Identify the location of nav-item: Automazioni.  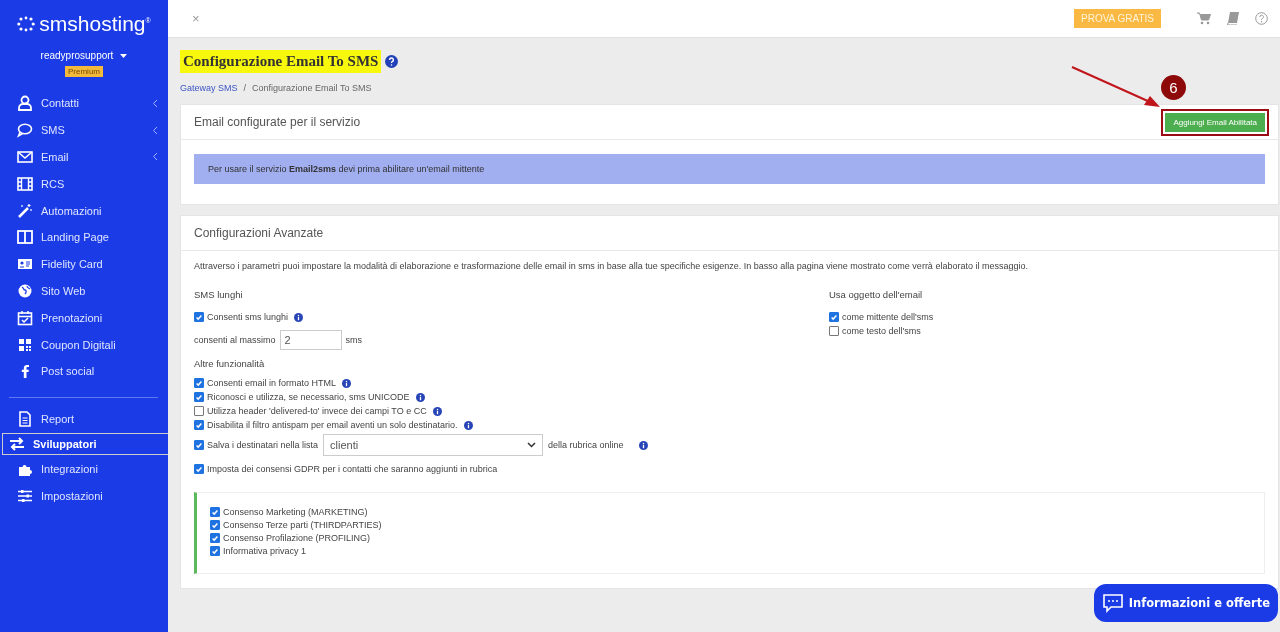
(84, 210).